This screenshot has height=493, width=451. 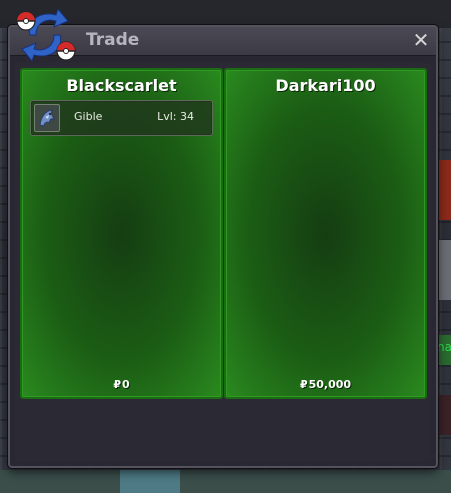 What do you see at coordinates (47, 118) in the screenshot?
I see `gible-icon` at bounding box center [47, 118].